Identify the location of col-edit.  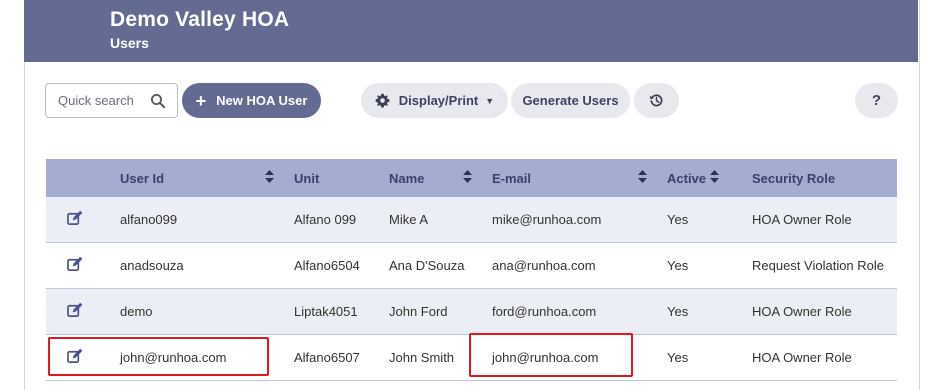
(83, 178).